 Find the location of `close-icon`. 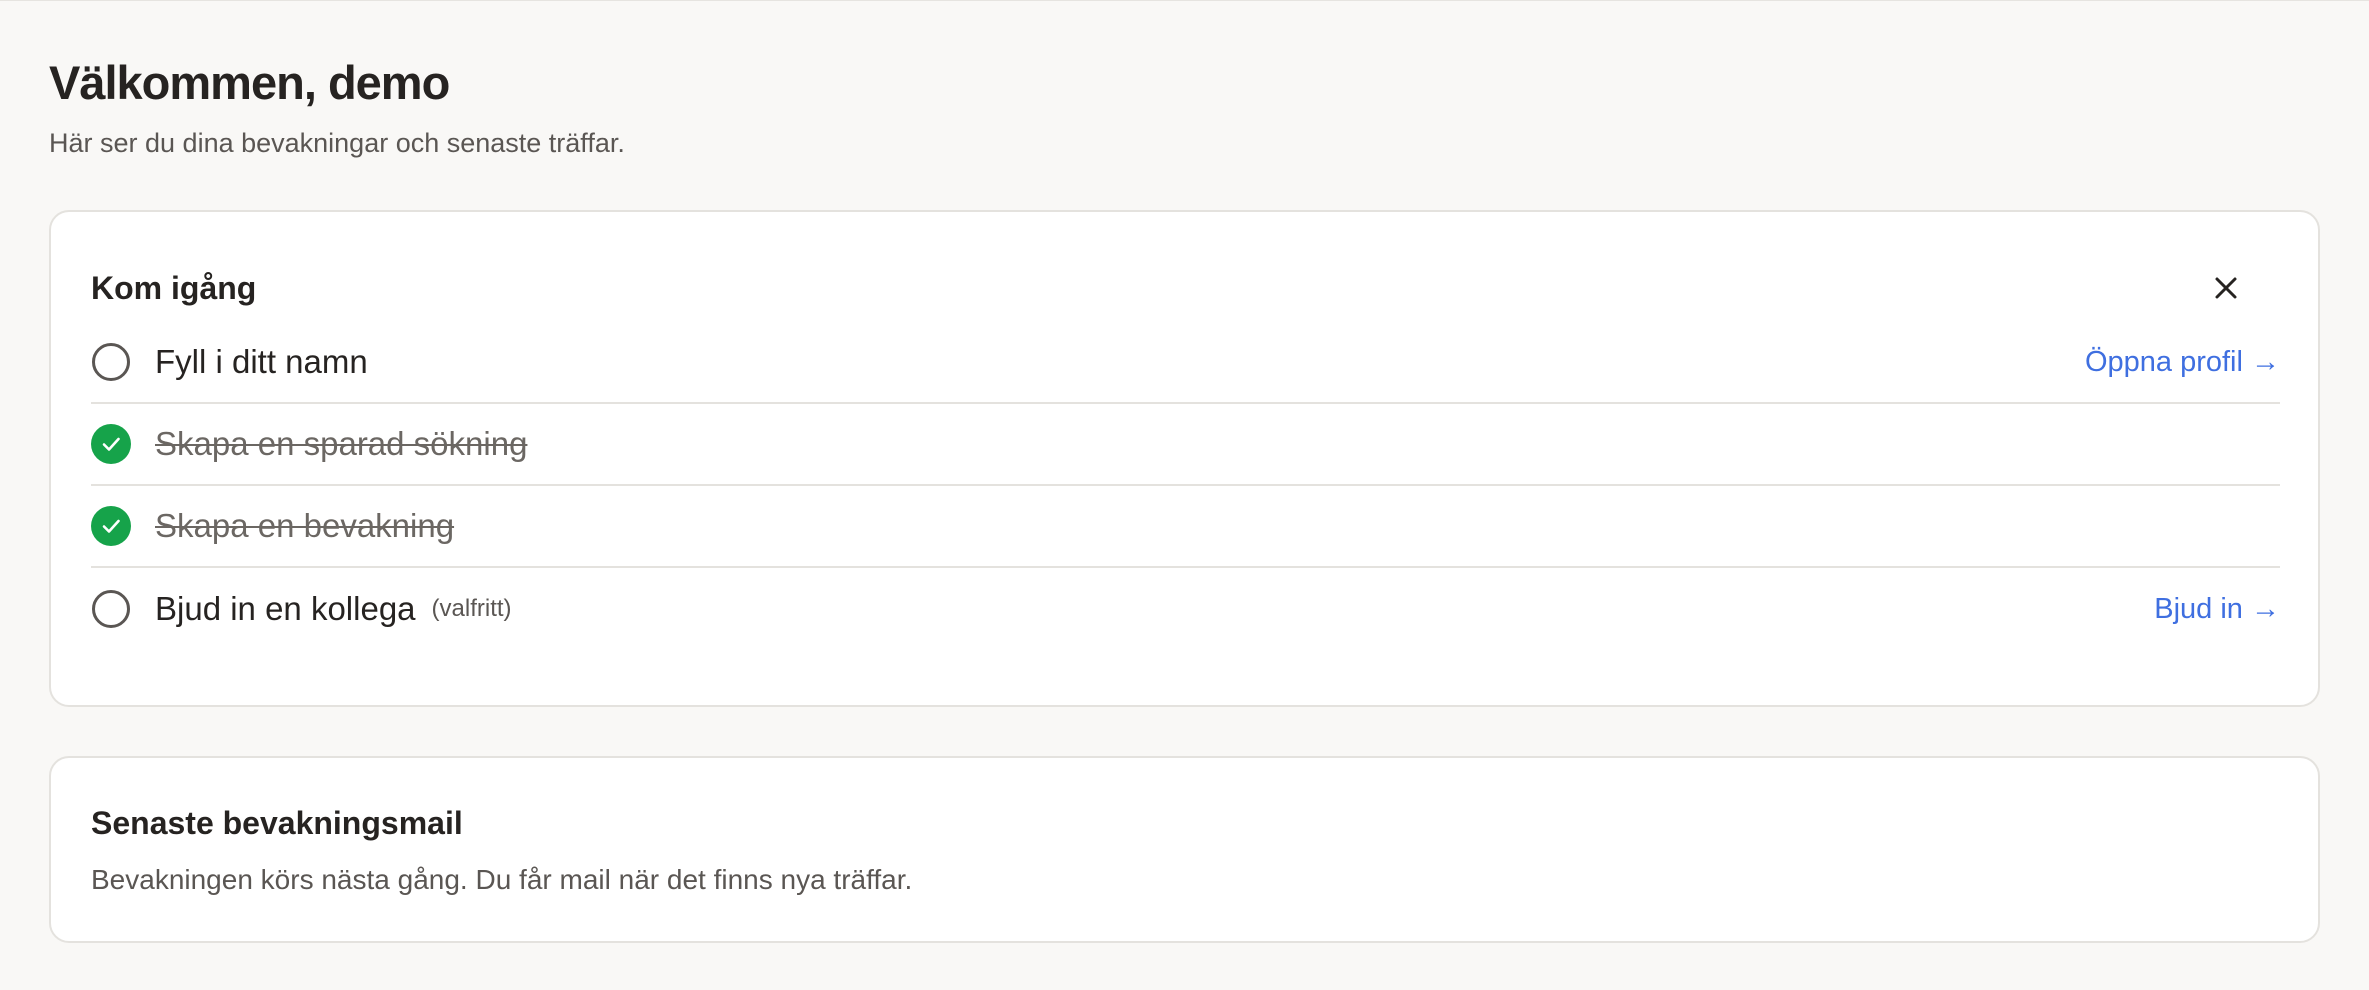

close-icon is located at coordinates (2226, 288).